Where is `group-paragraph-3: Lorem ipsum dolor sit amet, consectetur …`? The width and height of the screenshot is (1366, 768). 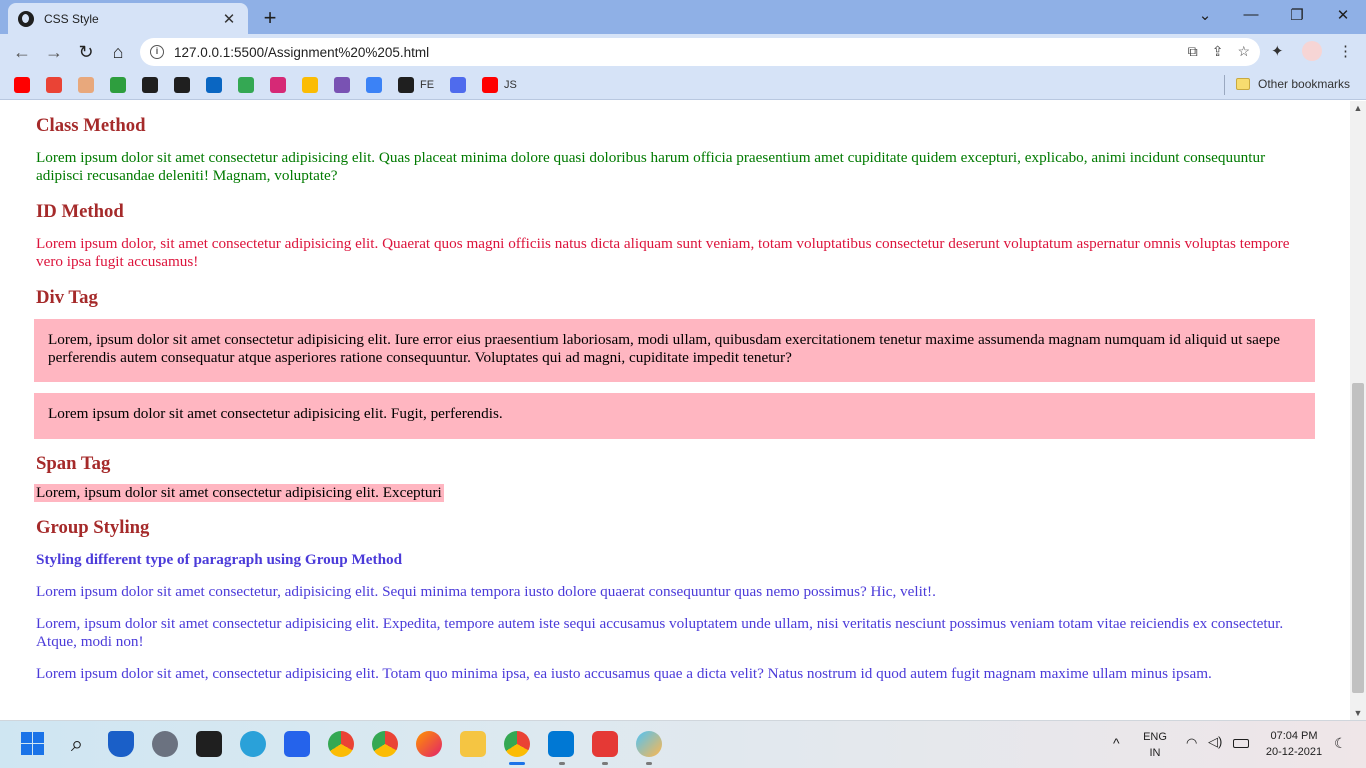 group-paragraph-3: Lorem ipsum dolor sit amet, consectetur … is located at coordinates (624, 673).